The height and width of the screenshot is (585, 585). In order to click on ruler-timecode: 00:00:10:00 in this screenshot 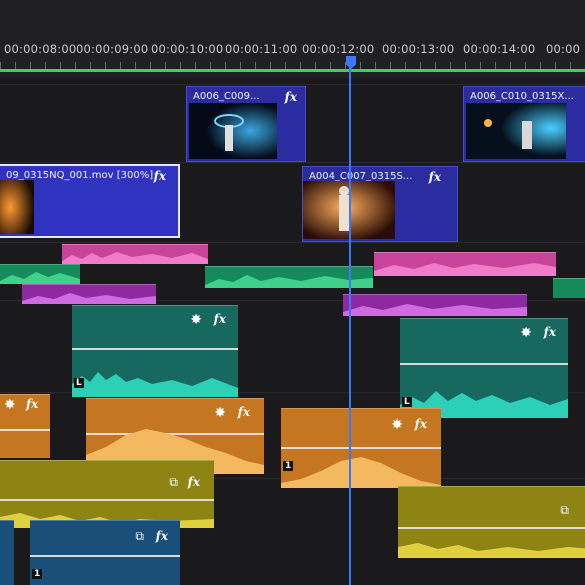, I will do `click(187, 49)`.